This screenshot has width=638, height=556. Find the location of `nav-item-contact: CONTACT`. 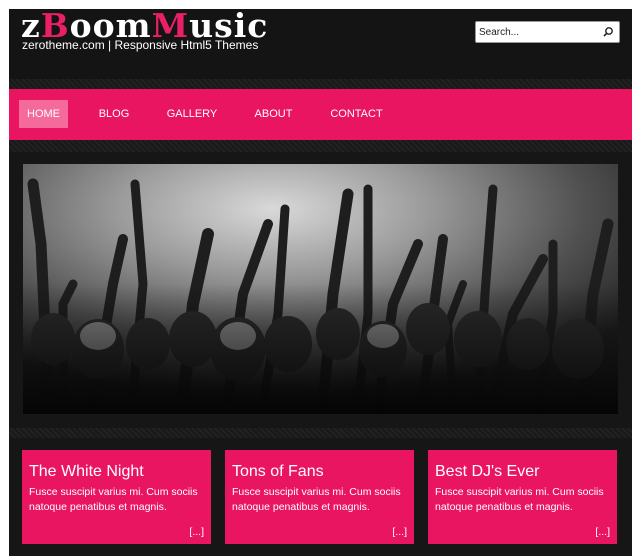

nav-item-contact: CONTACT is located at coordinates (356, 114).